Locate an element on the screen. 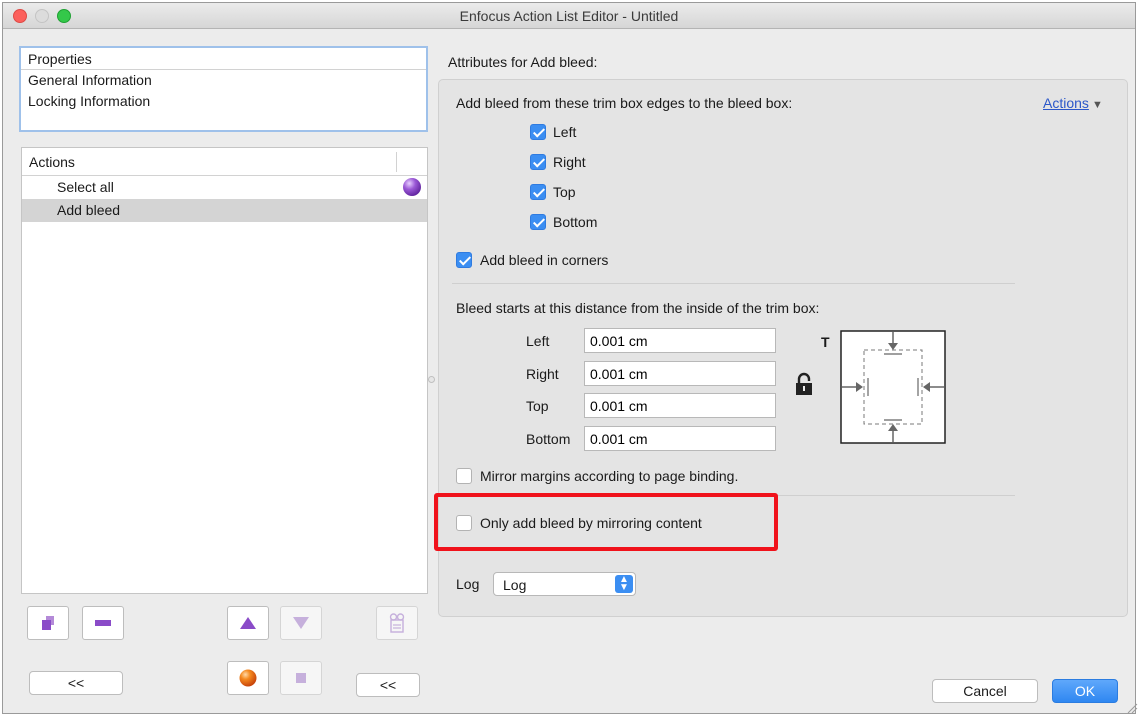 The width and height of the screenshot is (1140, 716). actions-header-label: Actions is located at coordinates (52, 162).